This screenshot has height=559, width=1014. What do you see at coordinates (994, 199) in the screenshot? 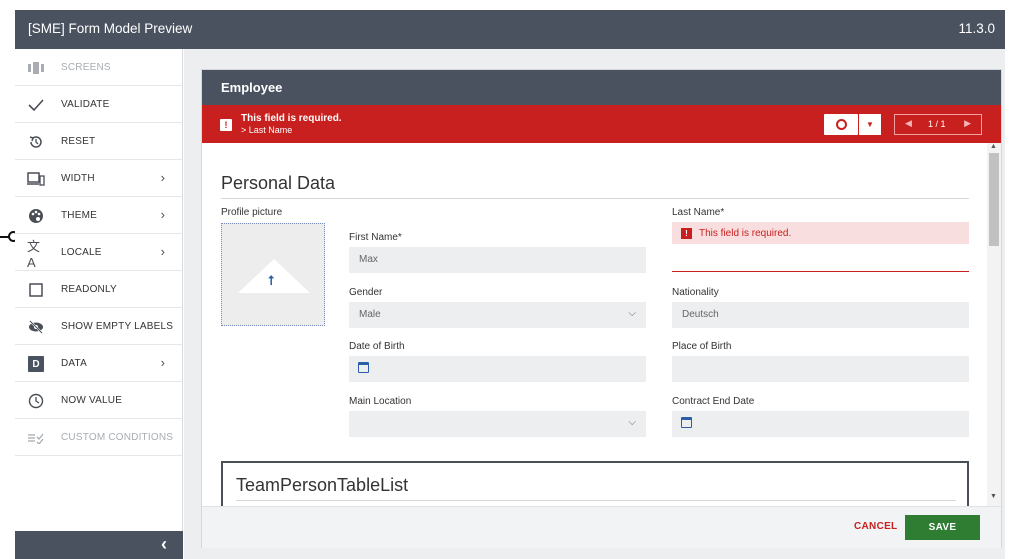
I see `scrollbar-thumb` at bounding box center [994, 199].